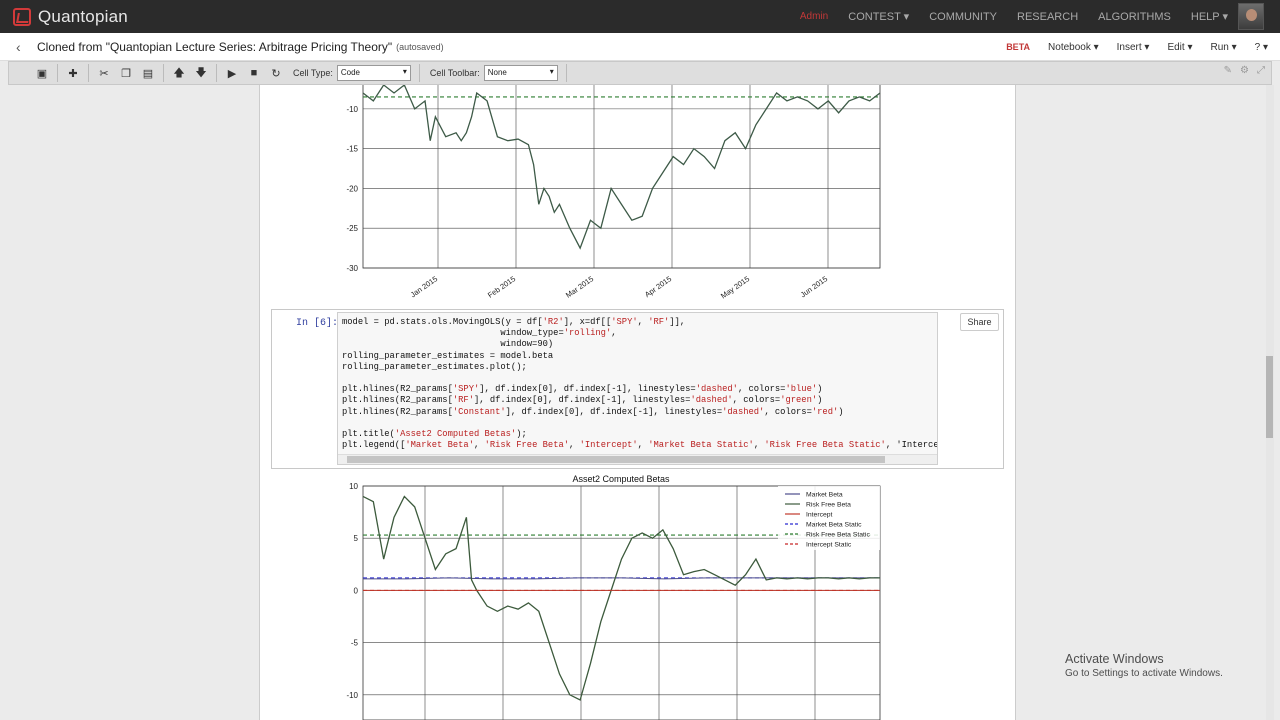 The height and width of the screenshot is (720, 1280). Describe the element at coordinates (352, 149) in the screenshot. I see `y-tick-label: -15` at that location.